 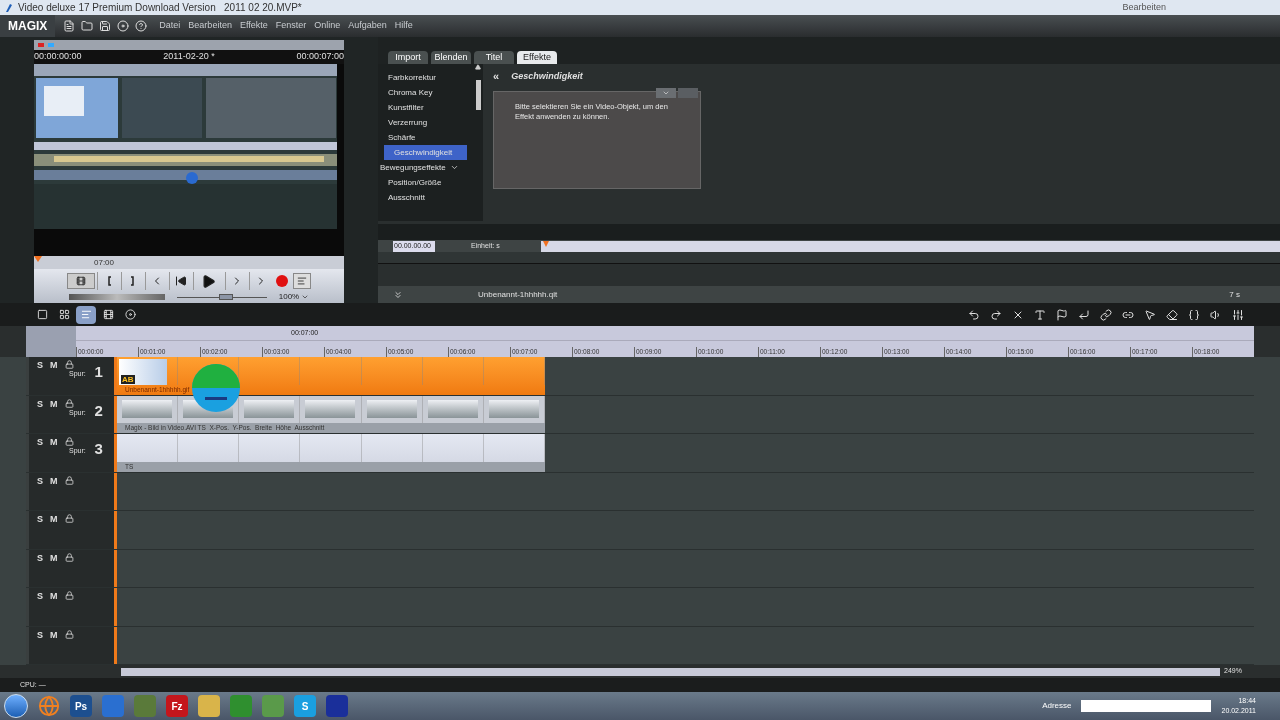 I want to click on category-item: Chroma Key, so click(x=425, y=92).